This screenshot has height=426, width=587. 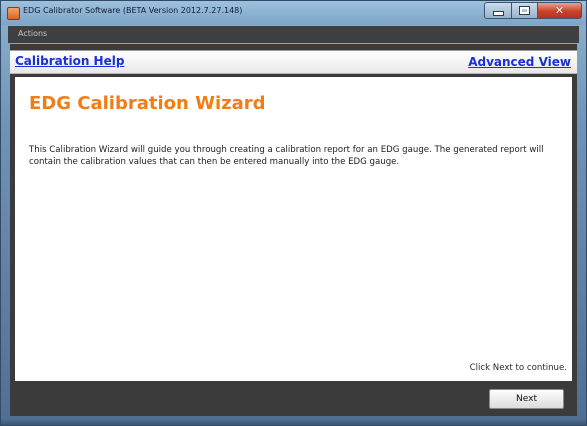 What do you see at coordinates (32, 33) in the screenshot?
I see `menu-item-actions: Actions` at bounding box center [32, 33].